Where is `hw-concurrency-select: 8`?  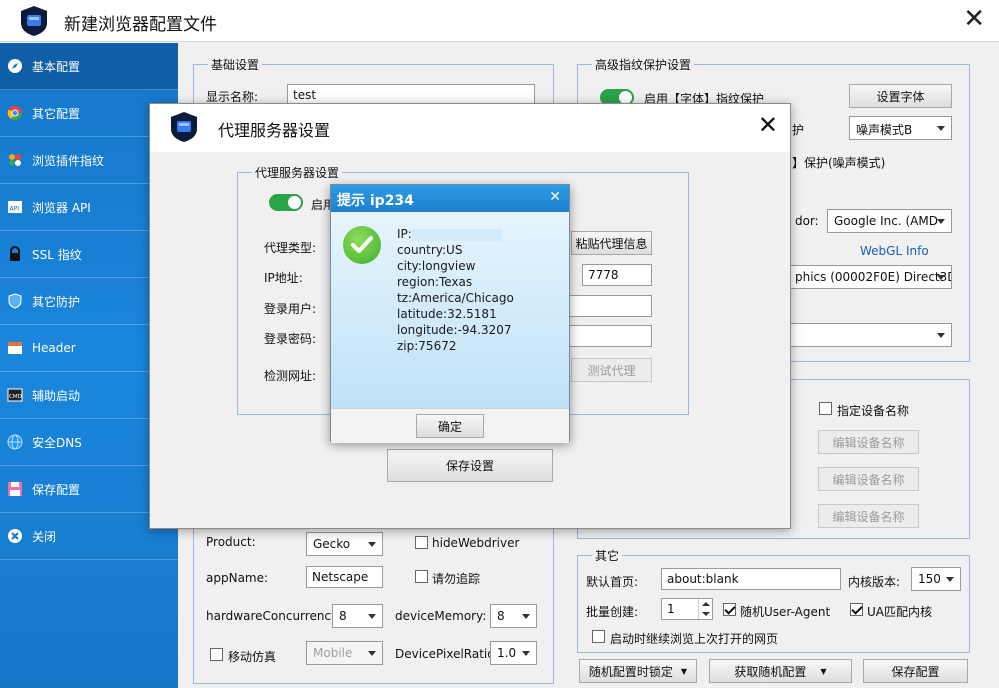
hw-concurrency-select: 8 is located at coordinates (357, 616).